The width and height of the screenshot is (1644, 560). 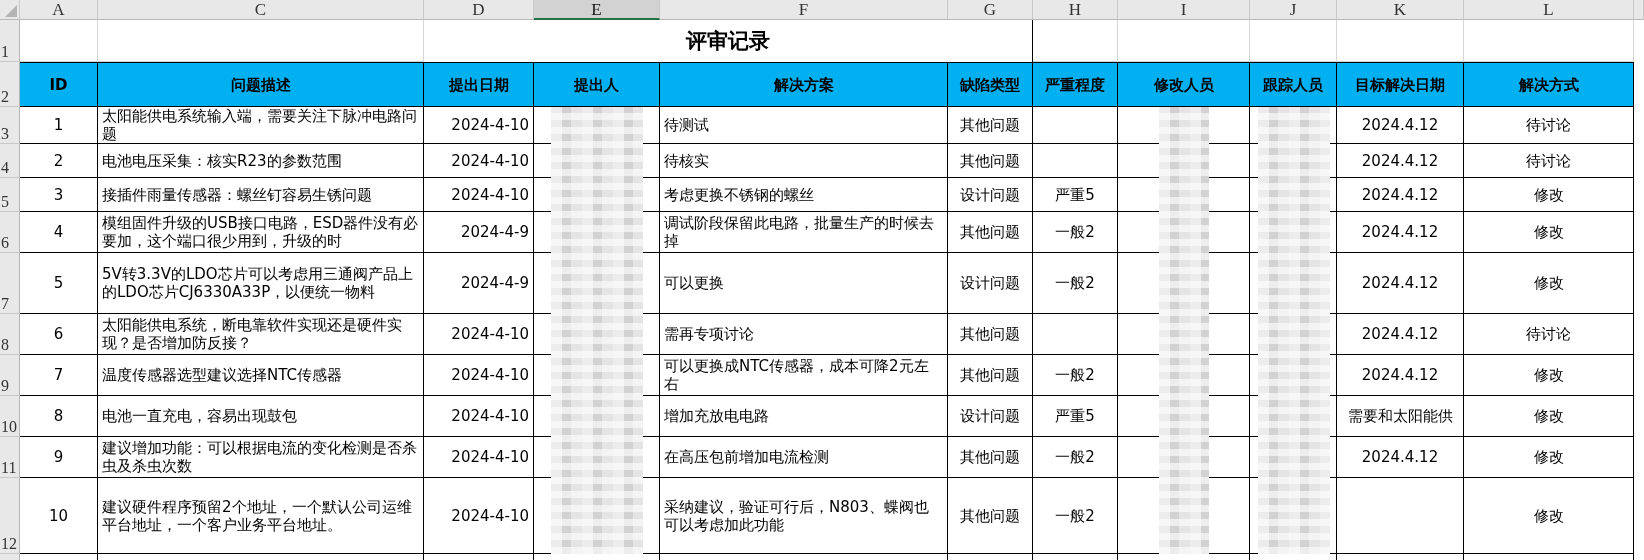 What do you see at coordinates (58, 457) in the screenshot?
I see `table-cell: 9` at bounding box center [58, 457].